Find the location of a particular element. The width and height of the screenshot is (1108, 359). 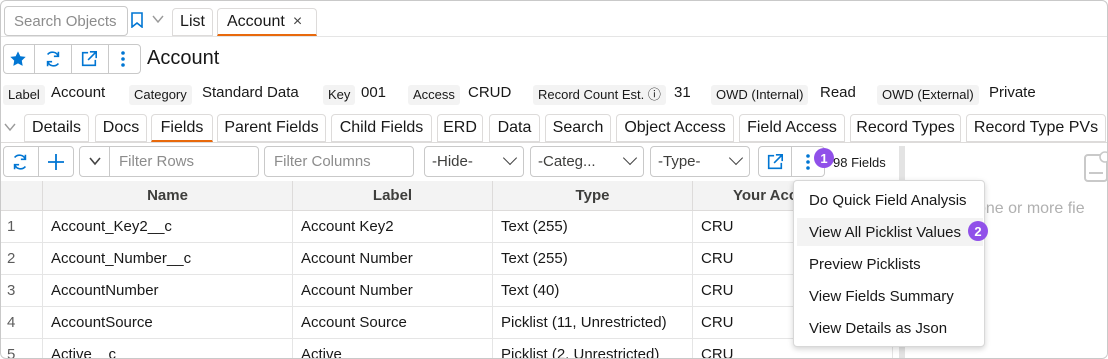

subtab-docs: Docs is located at coordinates (121, 128).